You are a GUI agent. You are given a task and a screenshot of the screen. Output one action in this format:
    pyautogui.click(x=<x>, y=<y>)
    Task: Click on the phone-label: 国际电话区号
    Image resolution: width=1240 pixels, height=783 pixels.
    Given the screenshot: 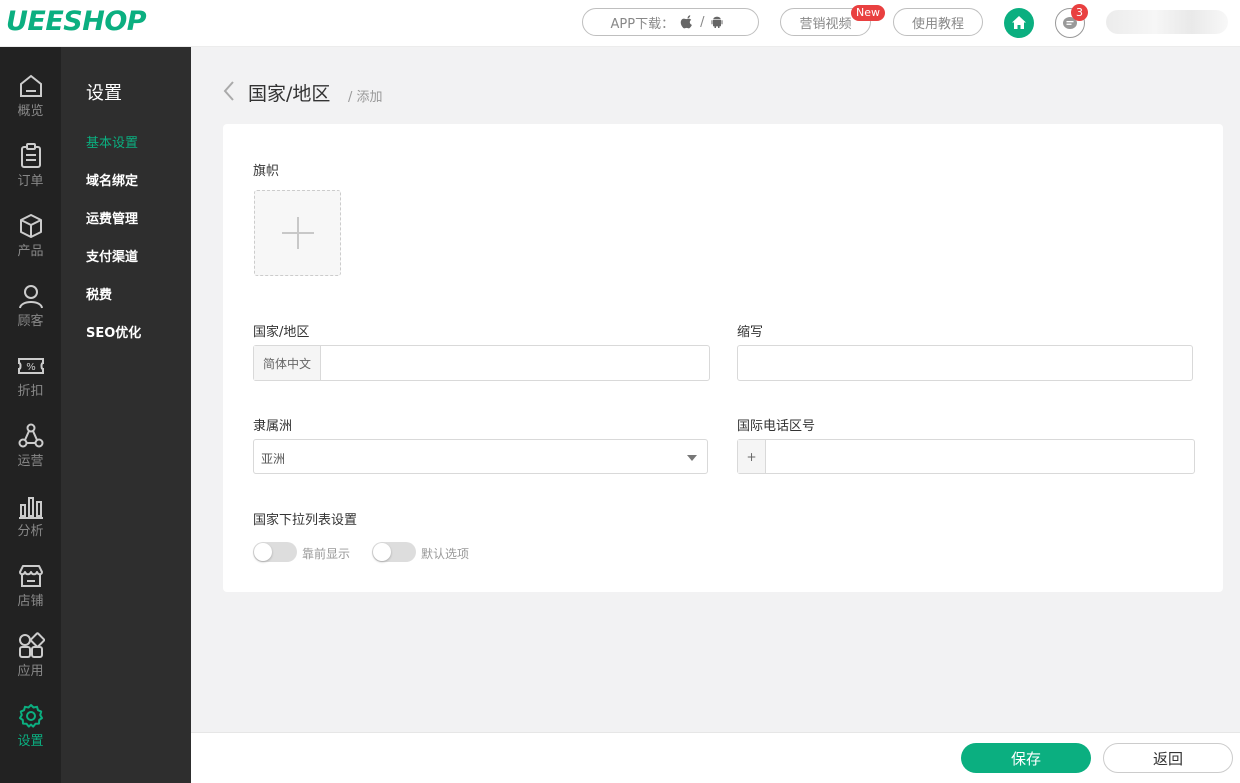 What is the action you would take?
    pyautogui.click(x=776, y=426)
    